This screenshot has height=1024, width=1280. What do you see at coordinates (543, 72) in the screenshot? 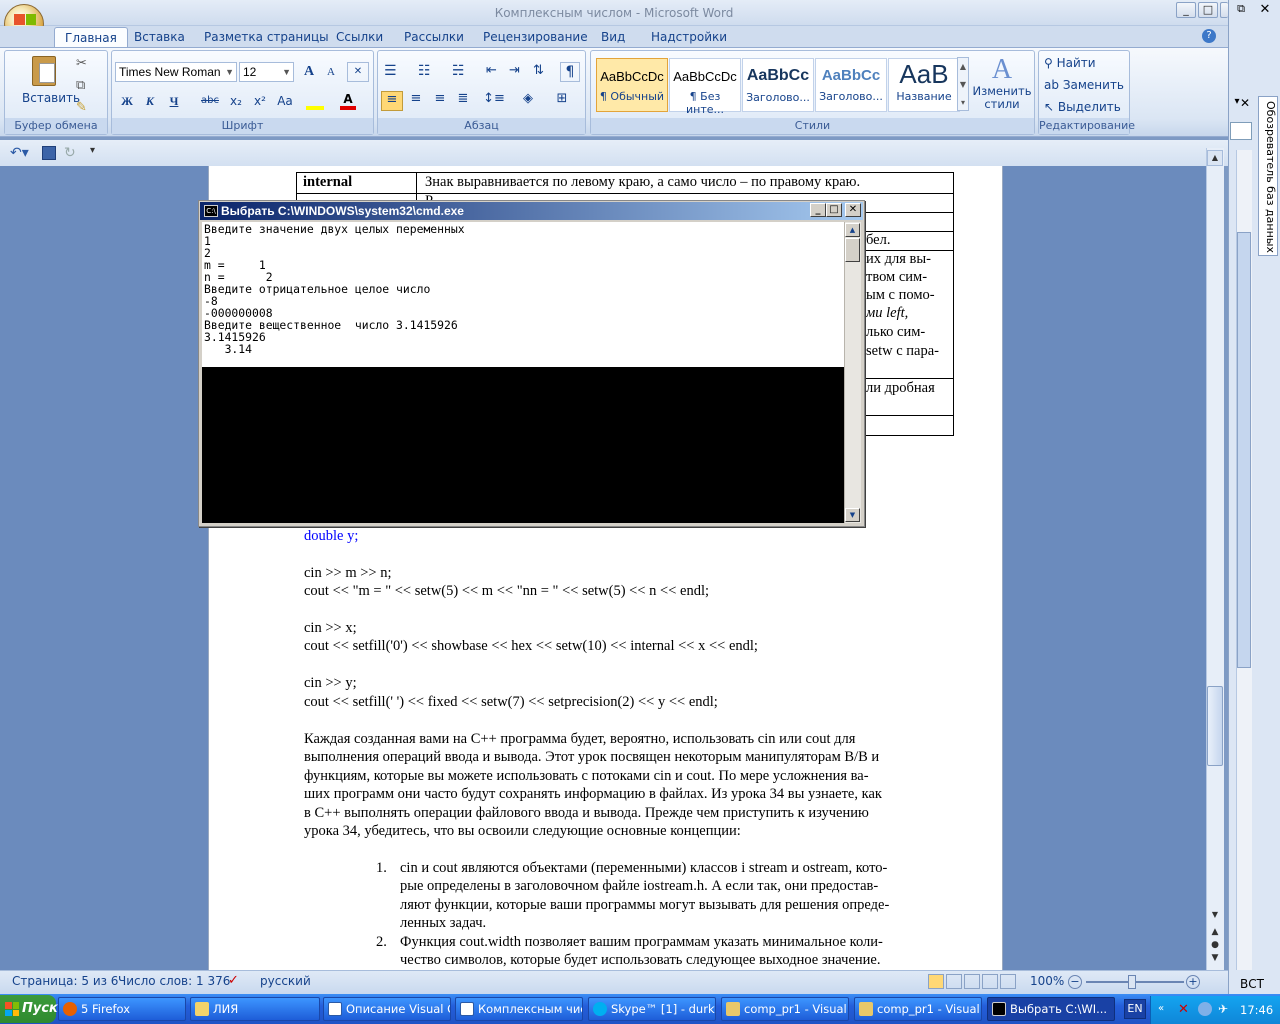
I see `sort-icon: ⇅` at bounding box center [543, 72].